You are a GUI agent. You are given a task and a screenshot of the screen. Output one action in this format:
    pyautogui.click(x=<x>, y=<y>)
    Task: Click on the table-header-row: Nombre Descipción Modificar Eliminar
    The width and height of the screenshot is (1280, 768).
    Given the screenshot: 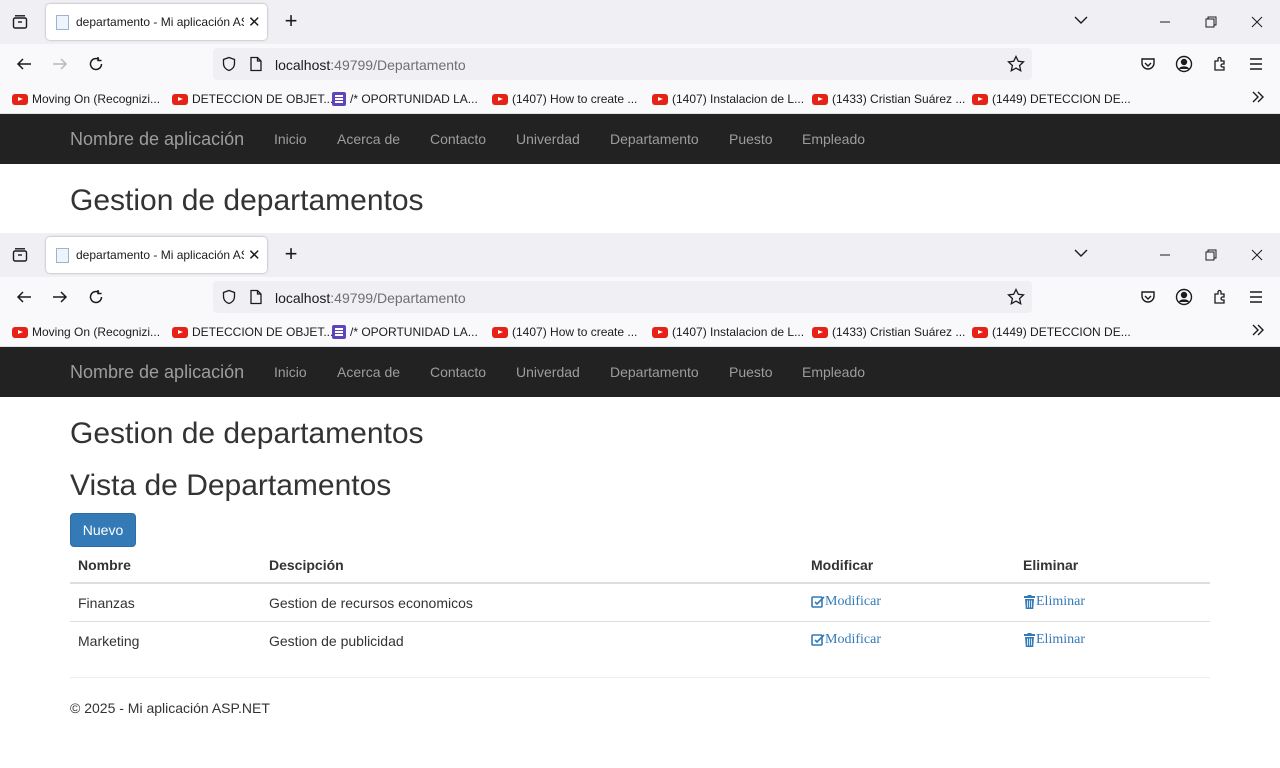 What is the action you would take?
    pyautogui.click(x=640, y=565)
    